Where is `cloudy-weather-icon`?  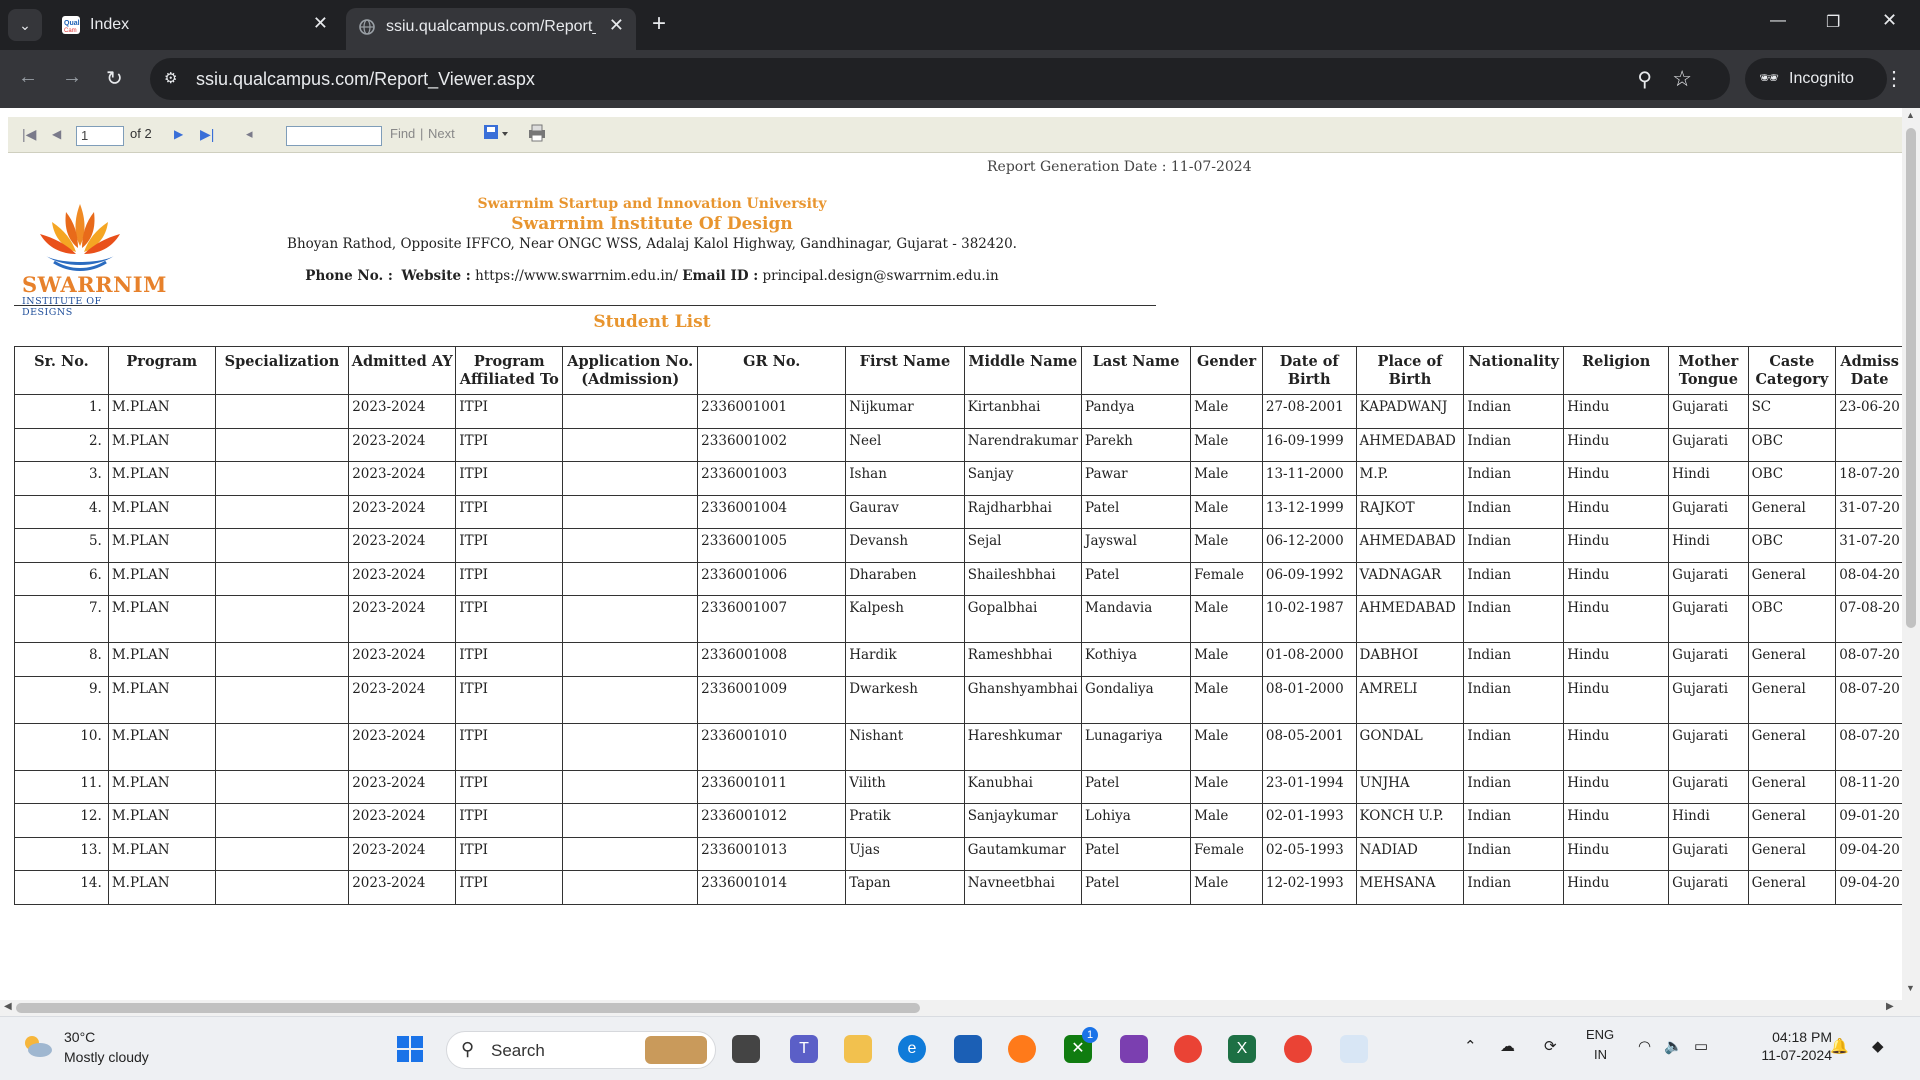 cloudy-weather-icon is located at coordinates (37, 1046).